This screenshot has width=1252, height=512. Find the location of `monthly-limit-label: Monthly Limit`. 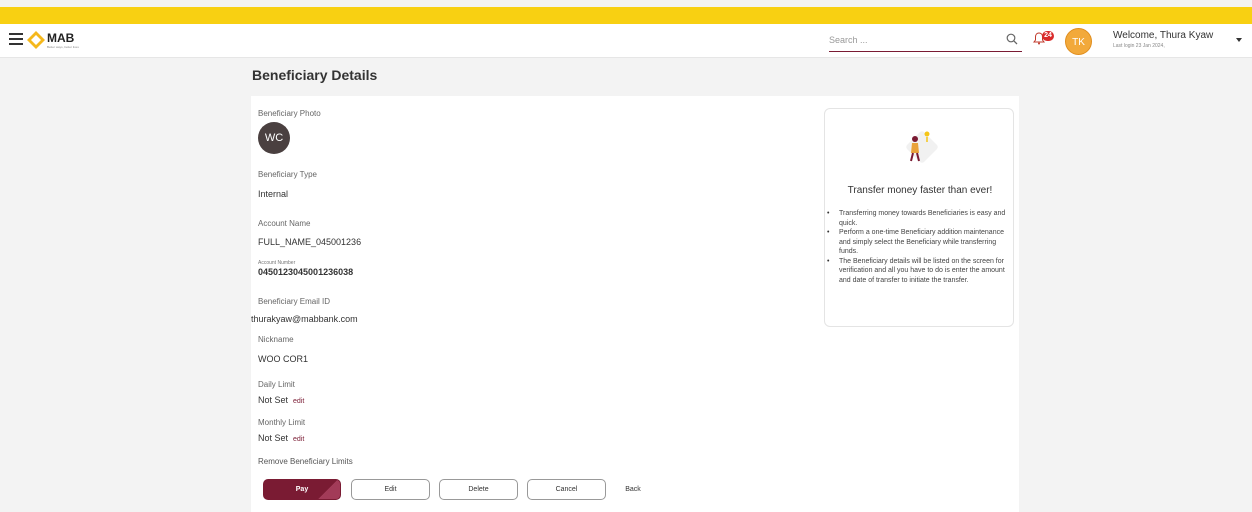

monthly-limit-label: Monthly Limit is located at coordinates (282, 422).